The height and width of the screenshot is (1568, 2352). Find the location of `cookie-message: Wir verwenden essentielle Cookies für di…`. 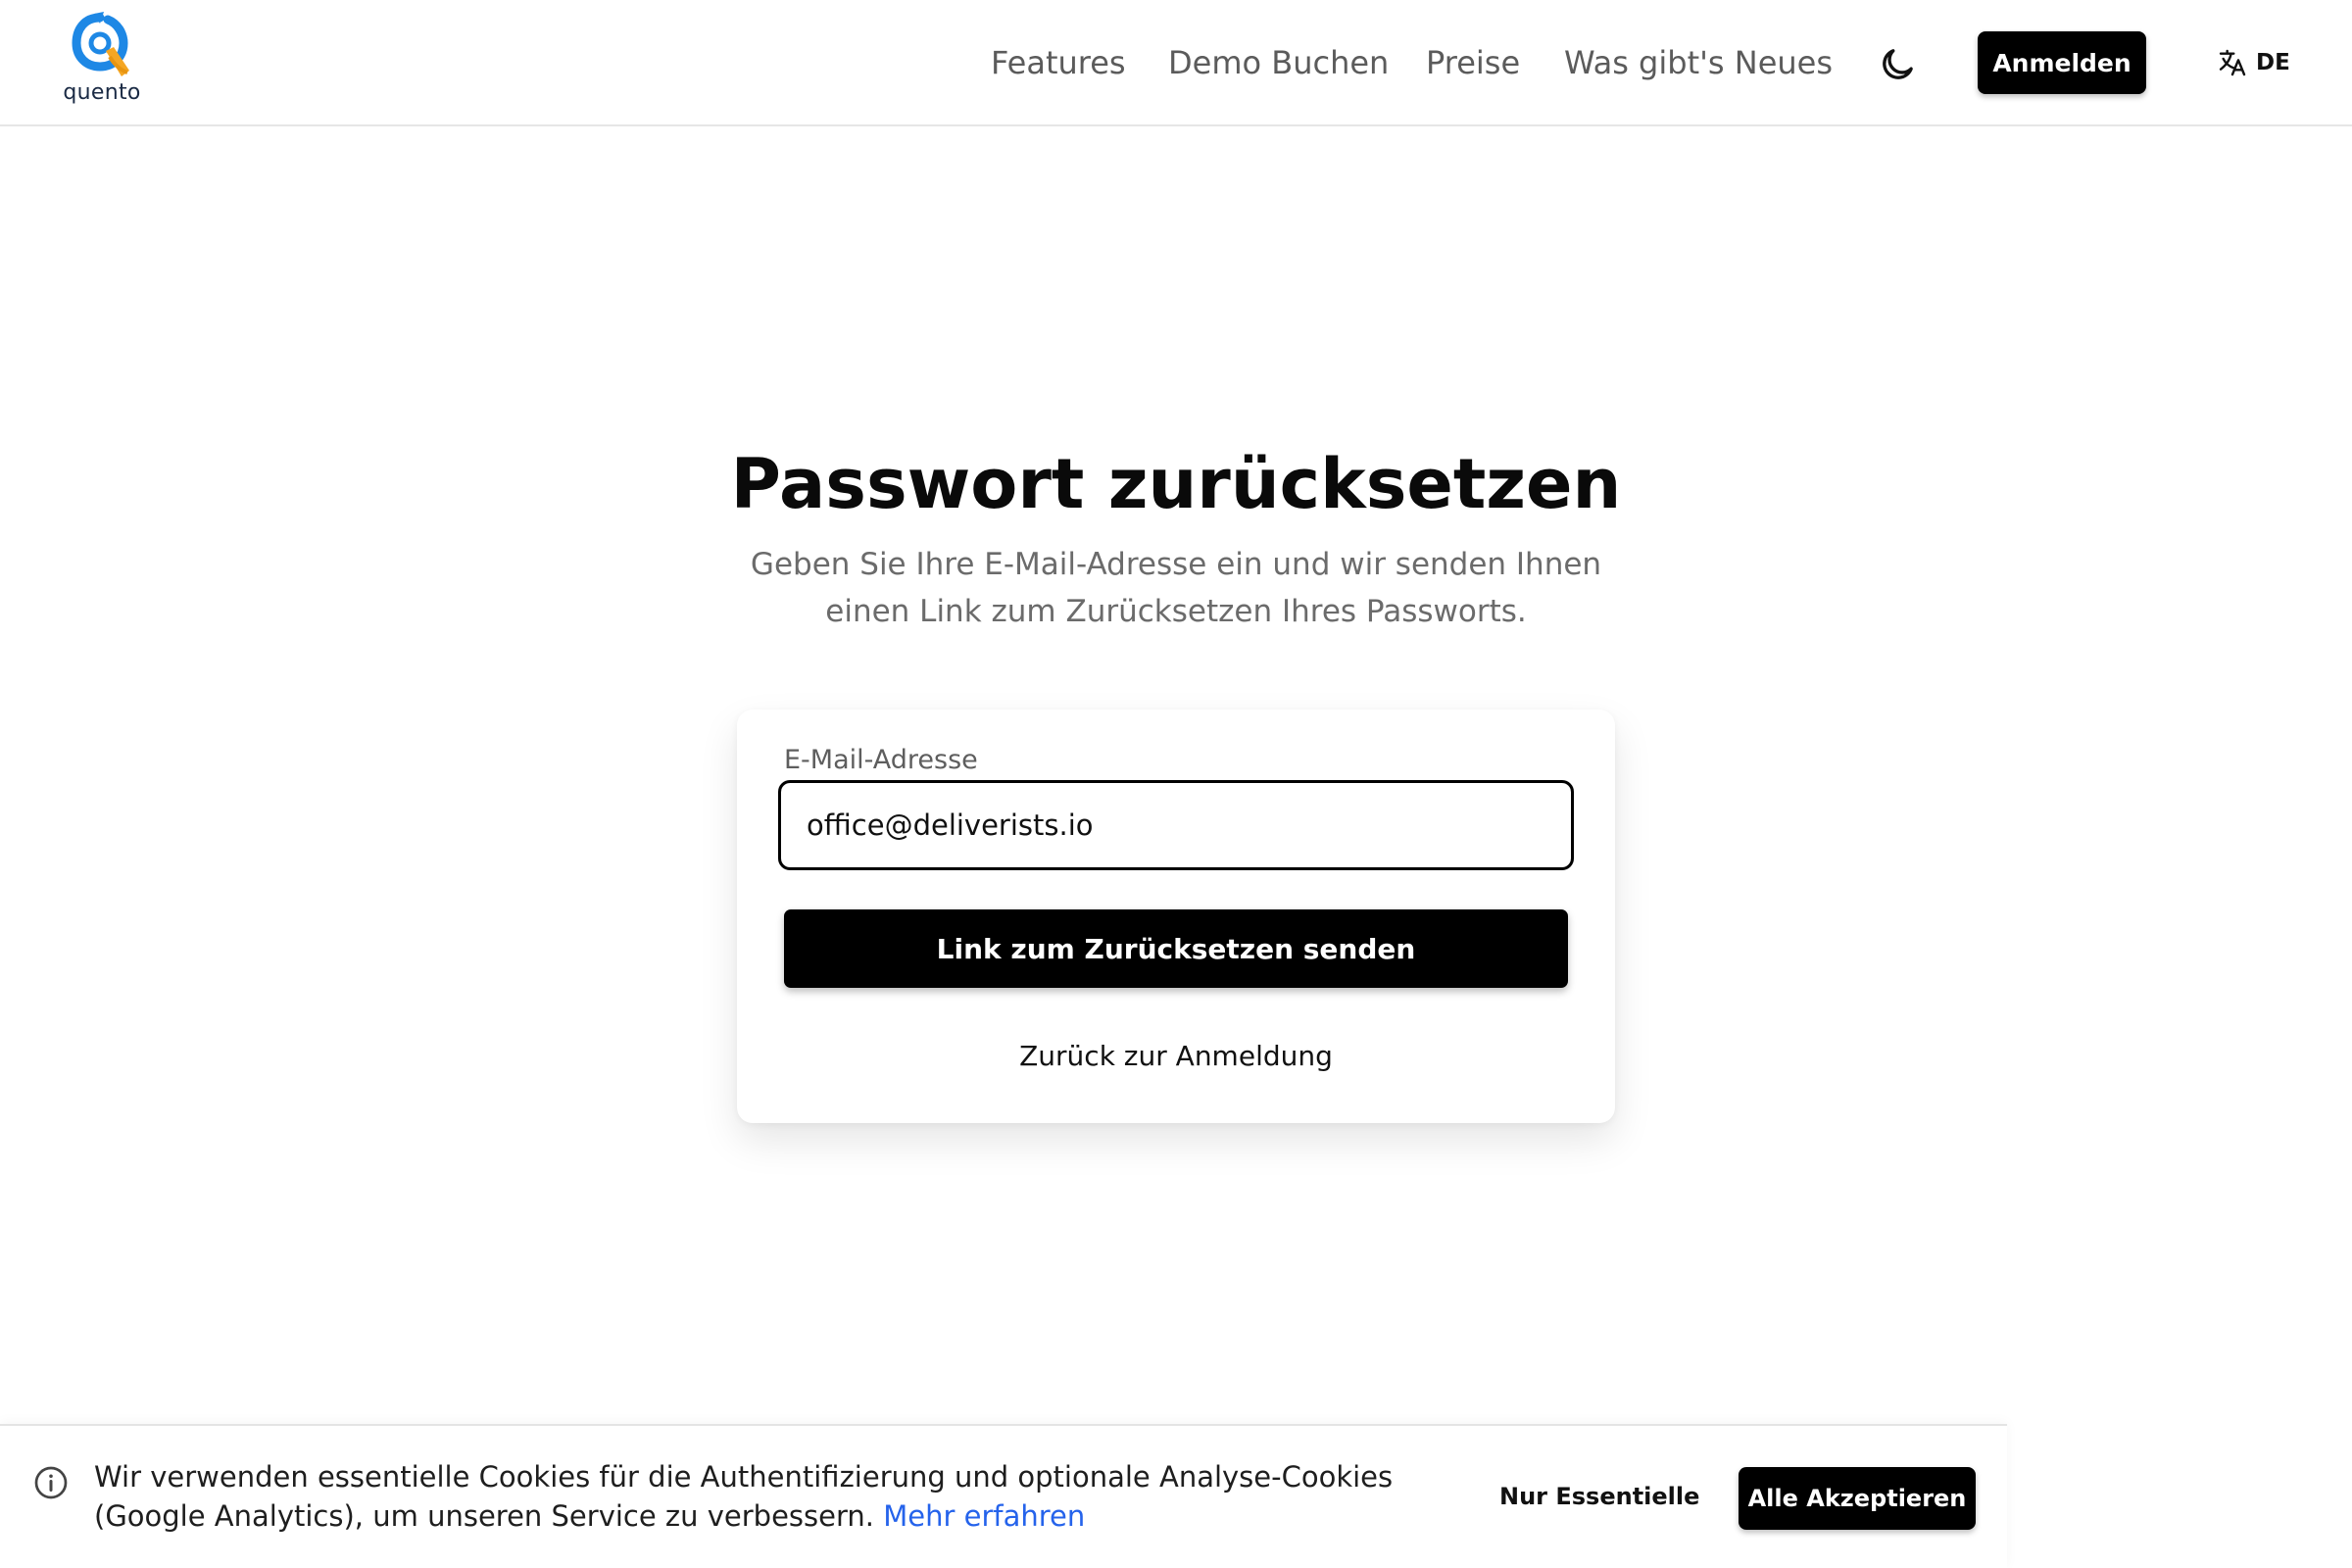

cookie-message: Wir verwenden essentielle Cookies für di… is located at coordinates (770, 1496).